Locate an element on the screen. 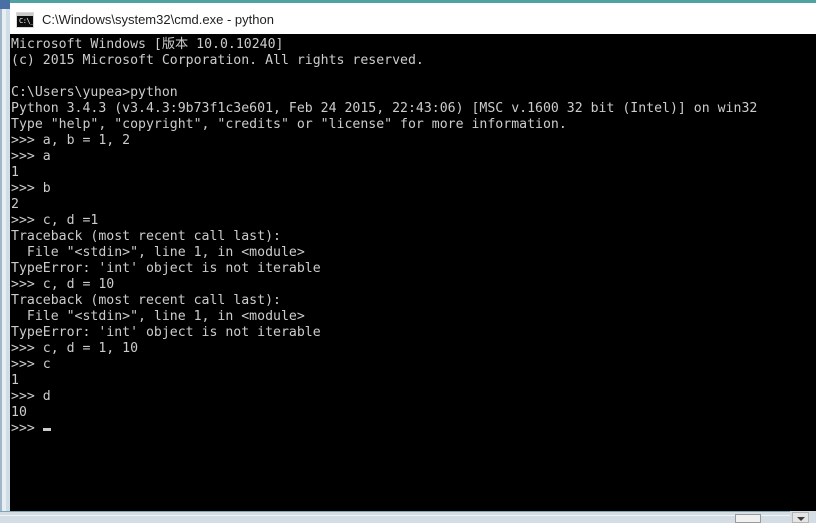 The width and height of the screenshot is (816, 523). console-line: >>> c is located at coordinates (31, 364).